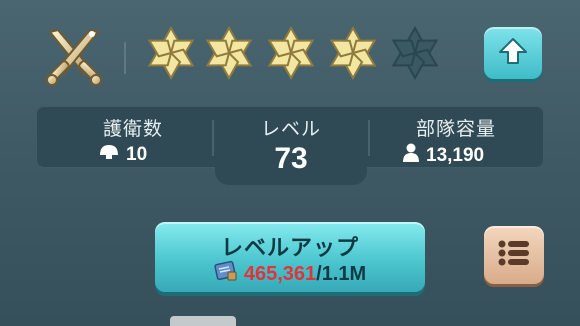 This screenshot has height=326, width=580. Describe the element at coordinates (280, 273) in the screenshot. I see `current-resource: 465,361` at that location.